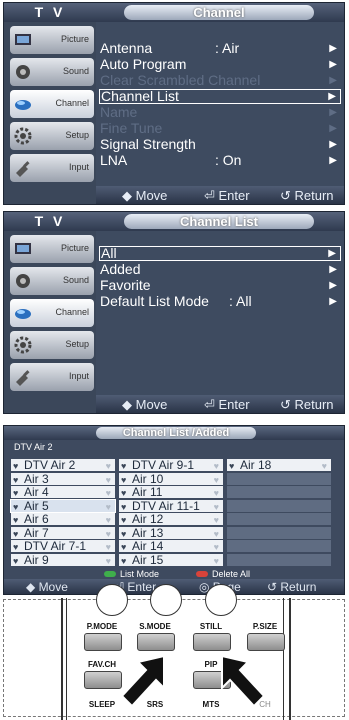 The width and height of the screenshot is (349, 720). I want to click on channel-item: ♥ Air 5 ♥, so click(63, 505).